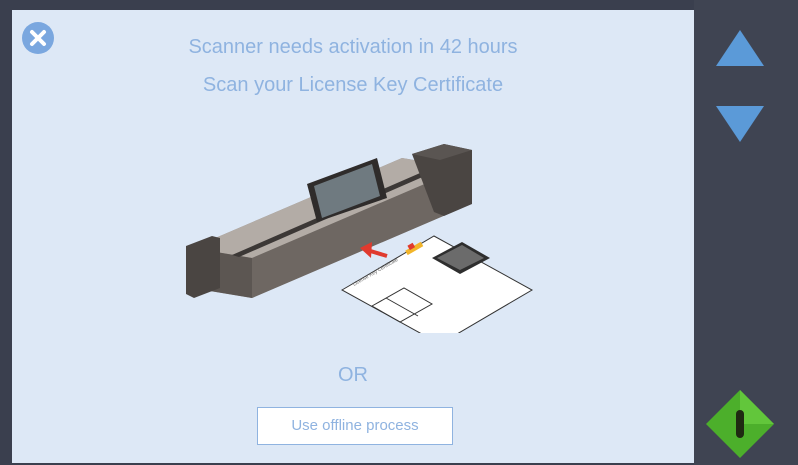  I want to click on scroll-up-button, so click(740, 50).